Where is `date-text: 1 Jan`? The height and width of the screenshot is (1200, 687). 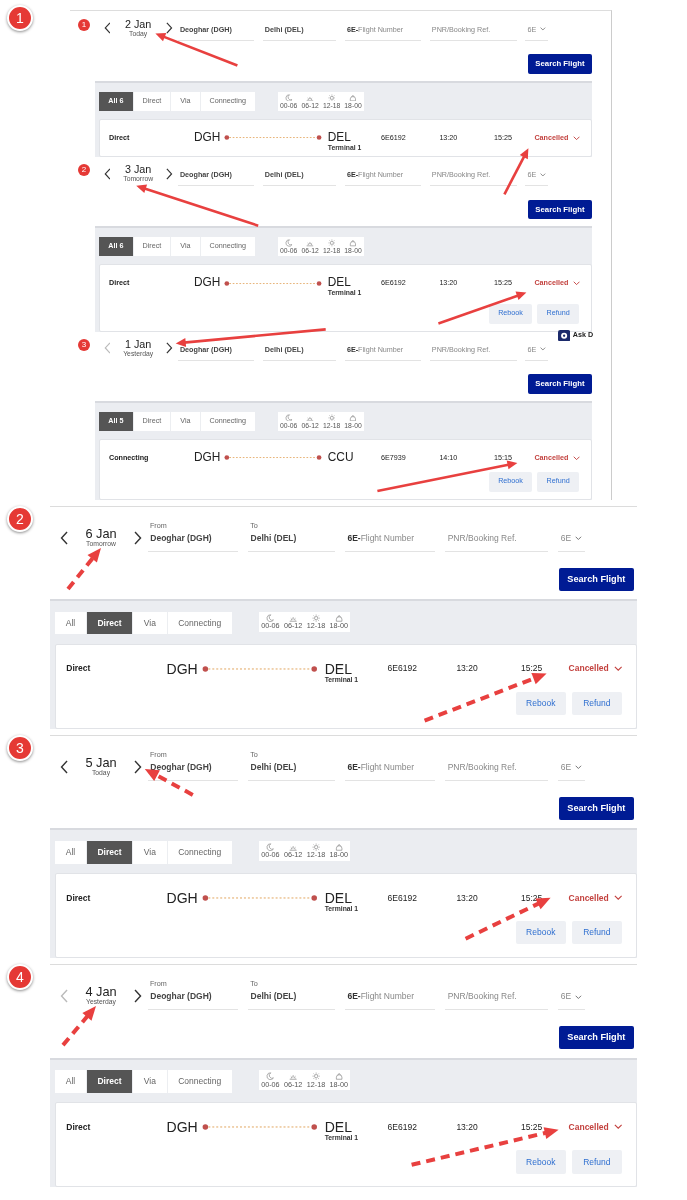
date-text: 1 Jan is located at coordinates (138, 344).